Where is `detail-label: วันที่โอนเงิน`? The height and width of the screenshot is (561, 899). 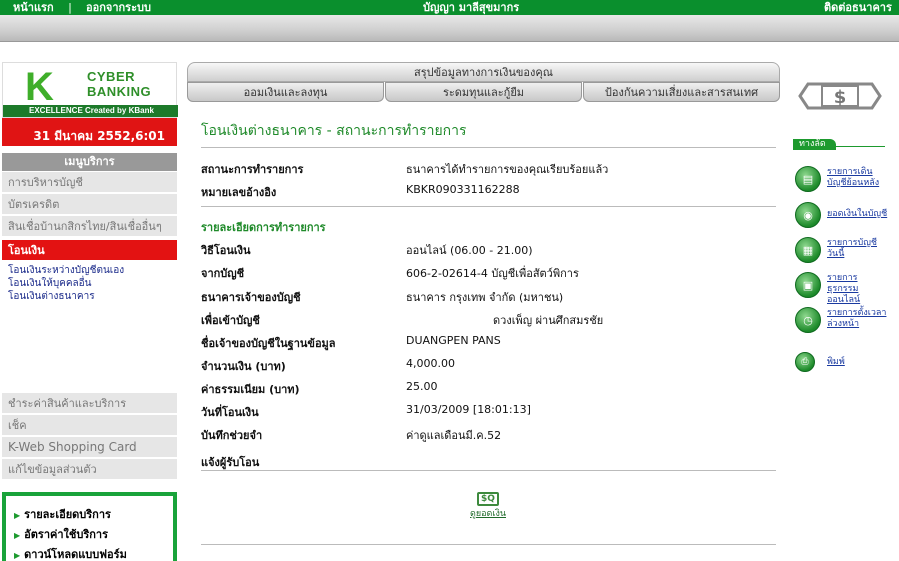 detail-label: วันที่โอนเงิน is located at coordinates (230, 412).